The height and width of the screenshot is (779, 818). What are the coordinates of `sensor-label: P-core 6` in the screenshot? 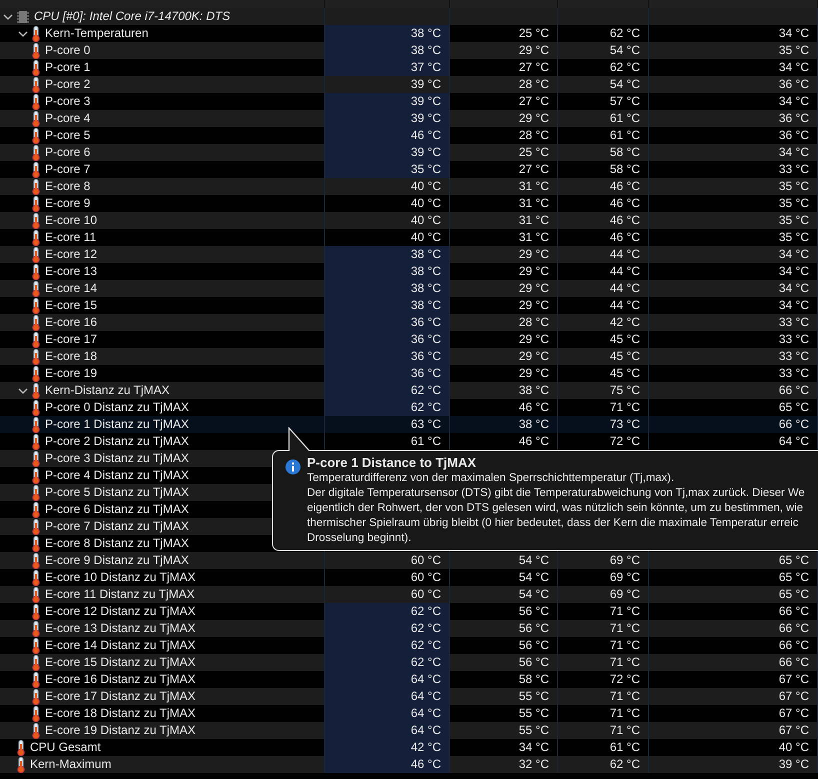 It's located at (67, 152).